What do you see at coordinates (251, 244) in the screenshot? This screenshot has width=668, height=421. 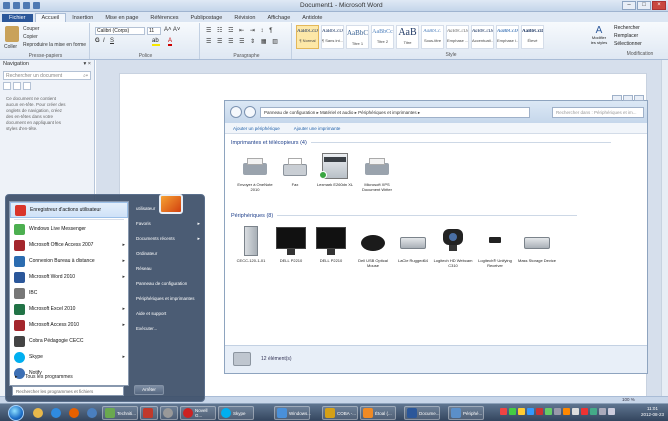 I see `device-item: CECC-120-1-01` at bounding box center [251, 244].